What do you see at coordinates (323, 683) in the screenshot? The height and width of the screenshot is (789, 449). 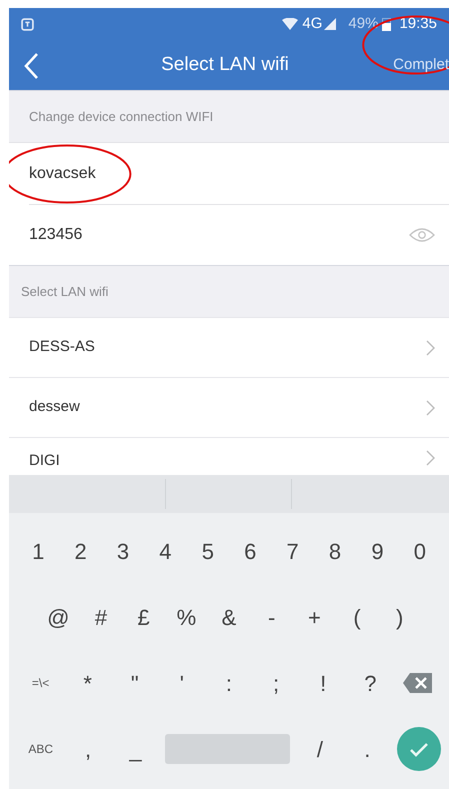 I see `key: !` at bounding box center [323, 683].